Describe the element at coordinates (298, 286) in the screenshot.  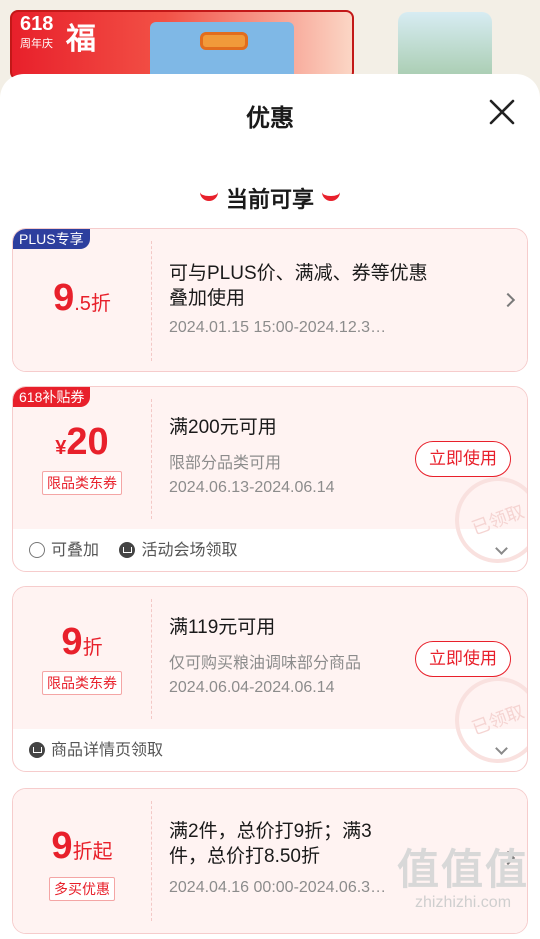
I see `coupon-description: 可与PLUS价、满减、券等优惠叠加使用` at that location.